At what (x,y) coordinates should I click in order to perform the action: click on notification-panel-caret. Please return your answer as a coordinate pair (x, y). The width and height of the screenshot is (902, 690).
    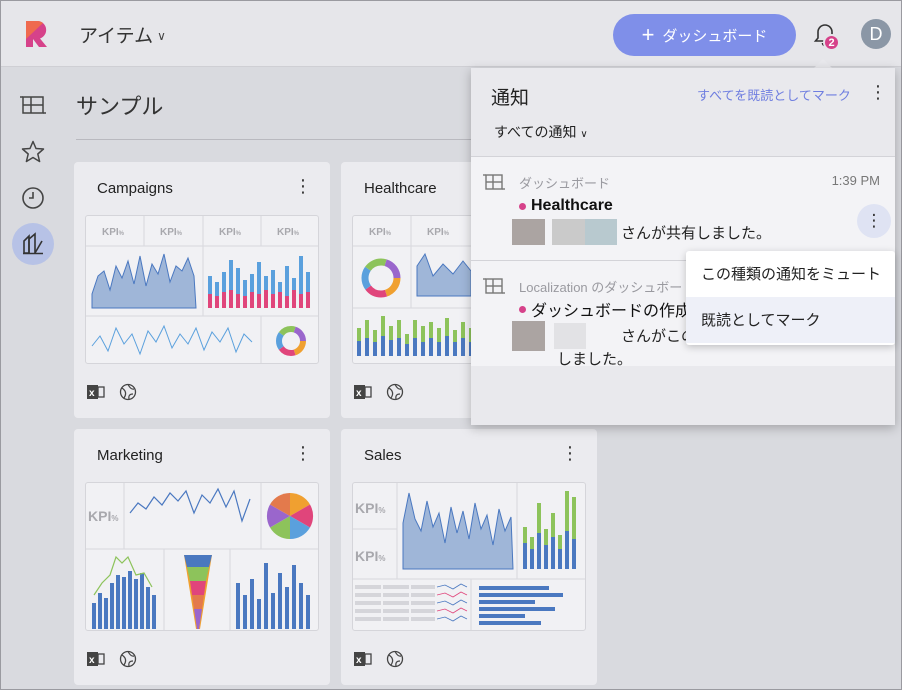
    Looking at the image, I should click on (823, 63).